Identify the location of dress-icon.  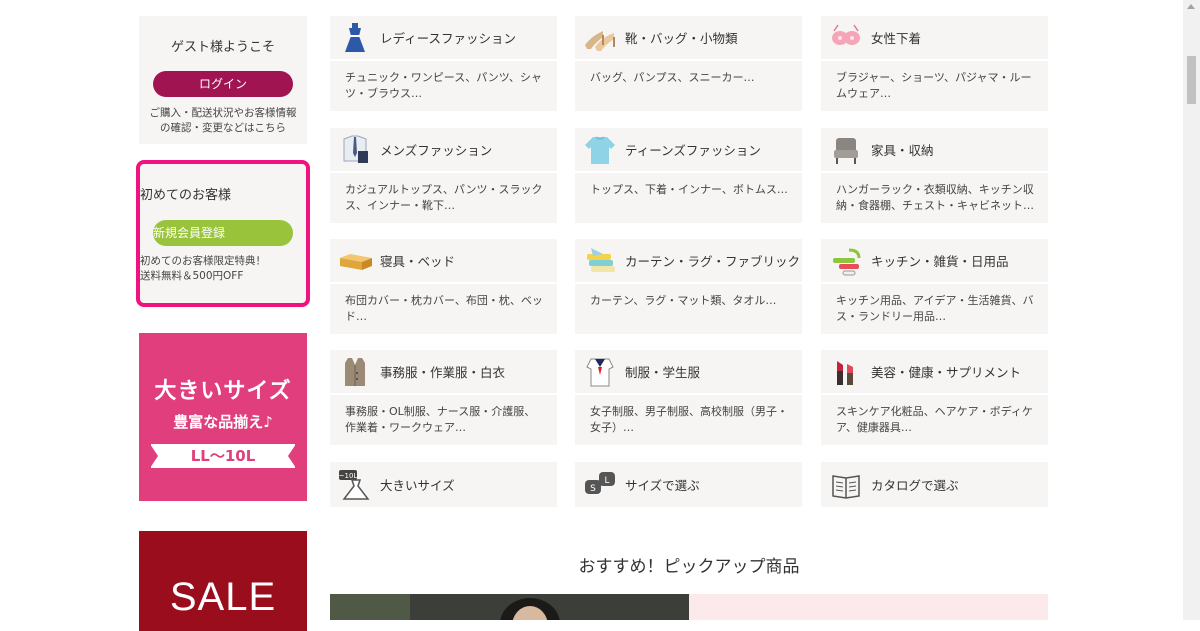
(355, 37).